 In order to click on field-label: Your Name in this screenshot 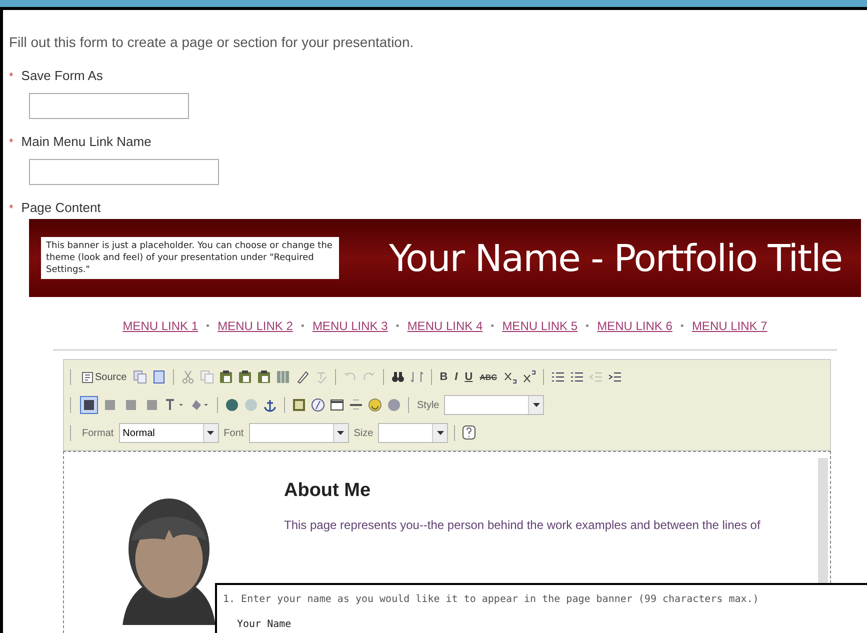, I will do `click(264, 624)`.